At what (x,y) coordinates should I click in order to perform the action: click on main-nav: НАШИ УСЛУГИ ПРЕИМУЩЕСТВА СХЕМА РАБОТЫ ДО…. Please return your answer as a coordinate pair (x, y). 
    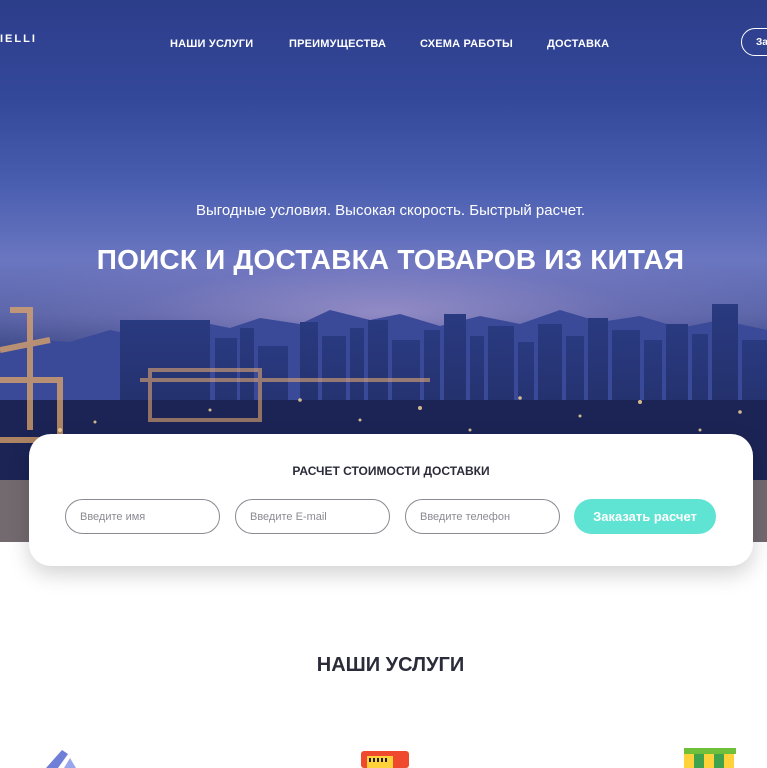
    Looking at the image, I should click on (383, 45).